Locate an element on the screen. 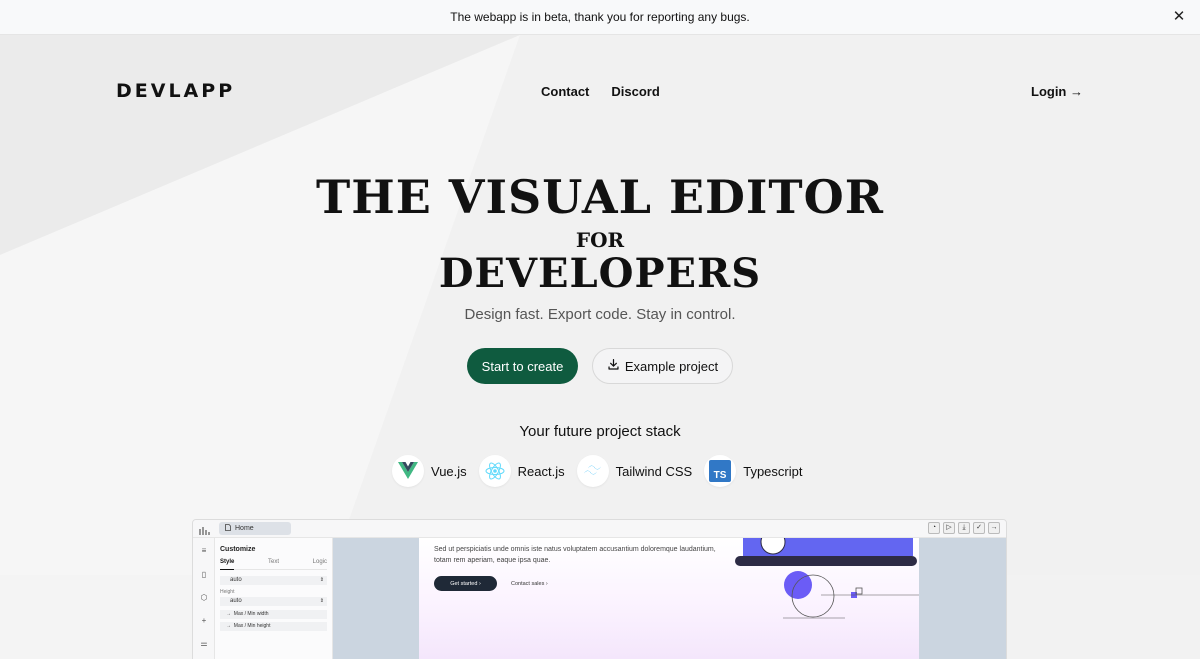 This screenshot has width=1200, height=659. stack-label-tailwind: Tailwind CSS is located at coordinates (654, 471).